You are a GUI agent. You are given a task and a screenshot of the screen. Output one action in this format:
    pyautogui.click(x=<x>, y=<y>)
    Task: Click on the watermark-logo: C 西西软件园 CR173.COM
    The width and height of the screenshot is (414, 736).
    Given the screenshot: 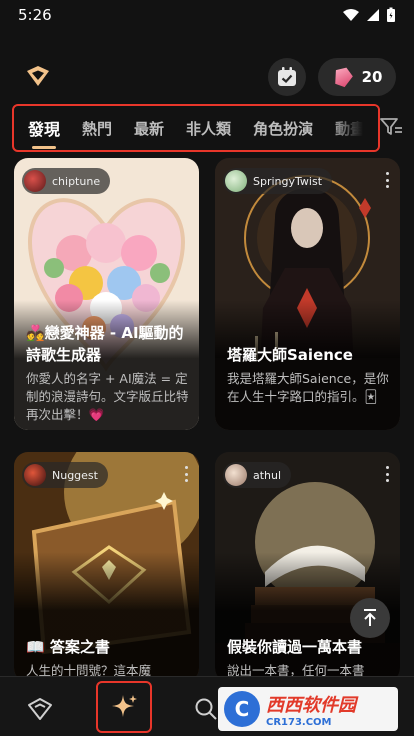 What is the action you would take?
    pyautogui.click(x=308, y=709)
    